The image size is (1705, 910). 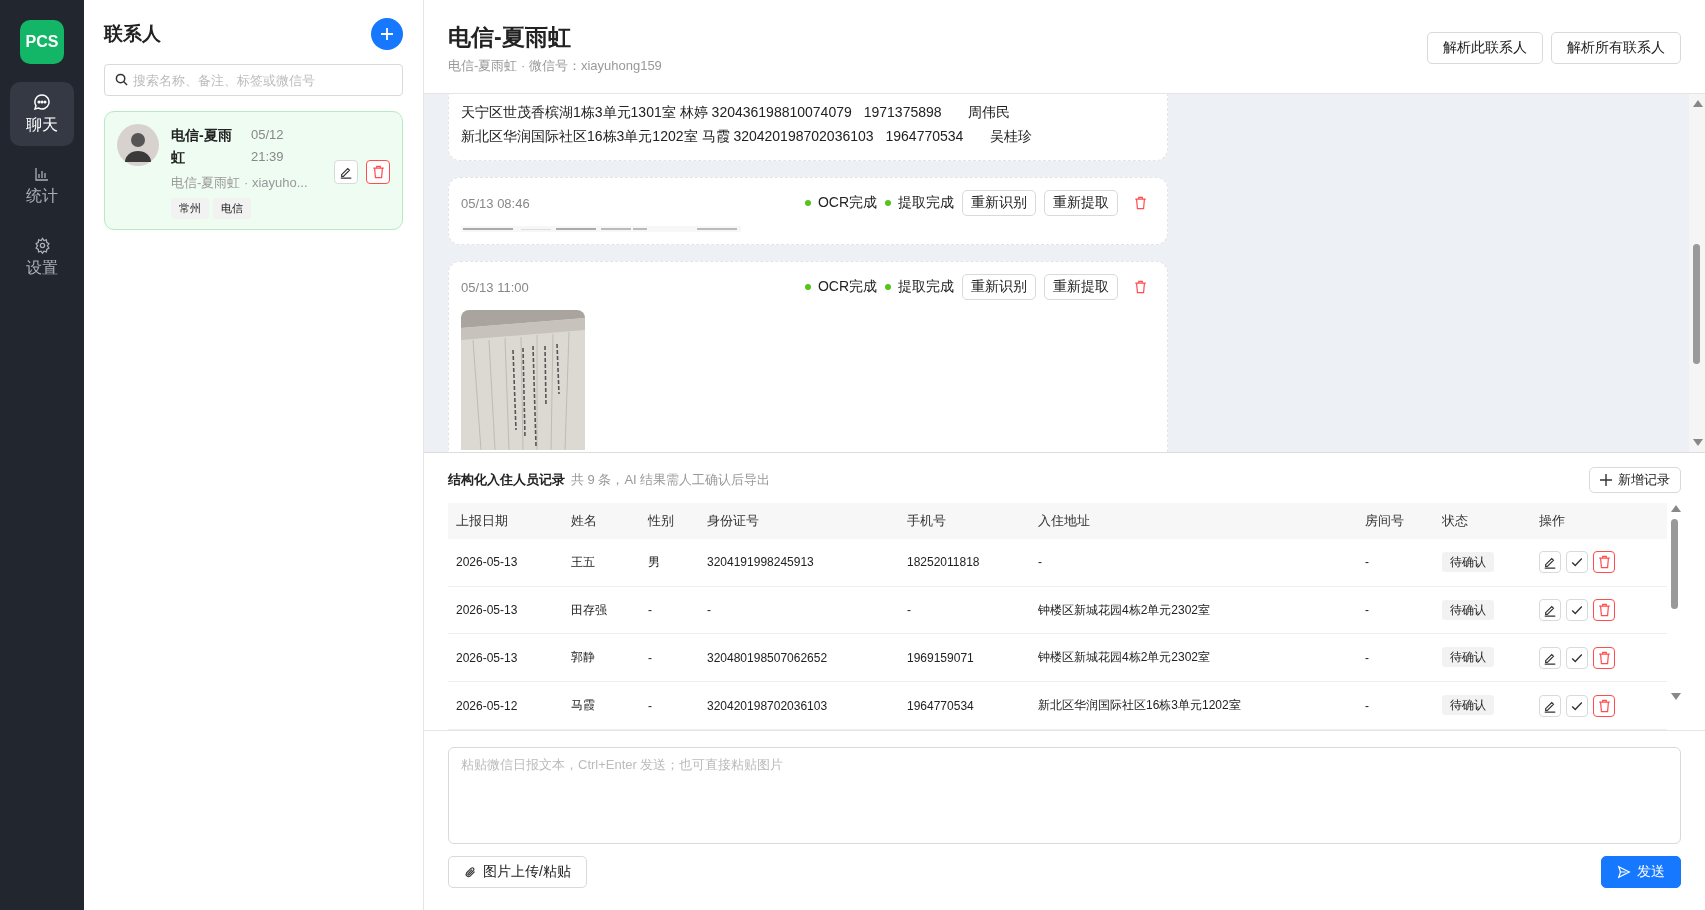 What do you see at coordinates (190, 208) in the screenshot?
I see `contact-tag: 常州` at bounding box center [190, 208].